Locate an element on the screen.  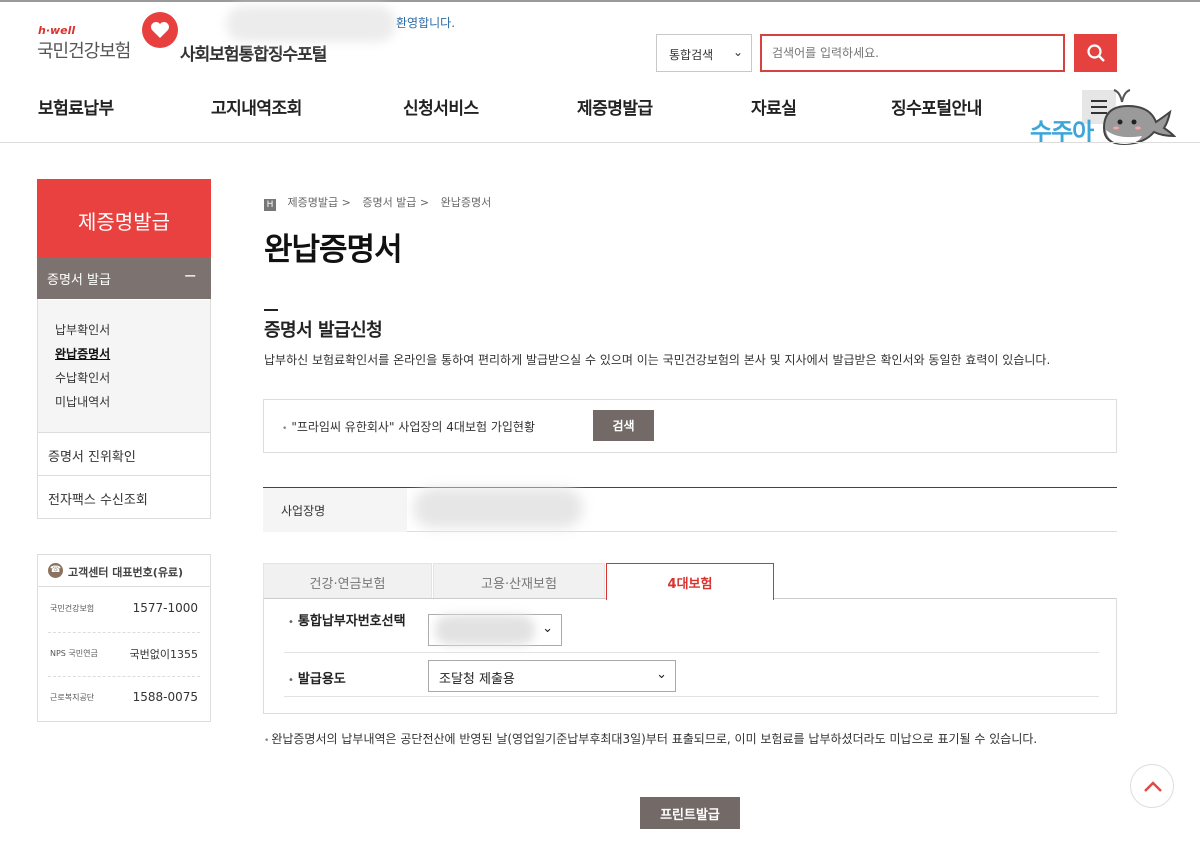
sidebar-item-authenticity-check: 증명서 진위확인 is located at coordinates (124, 453).